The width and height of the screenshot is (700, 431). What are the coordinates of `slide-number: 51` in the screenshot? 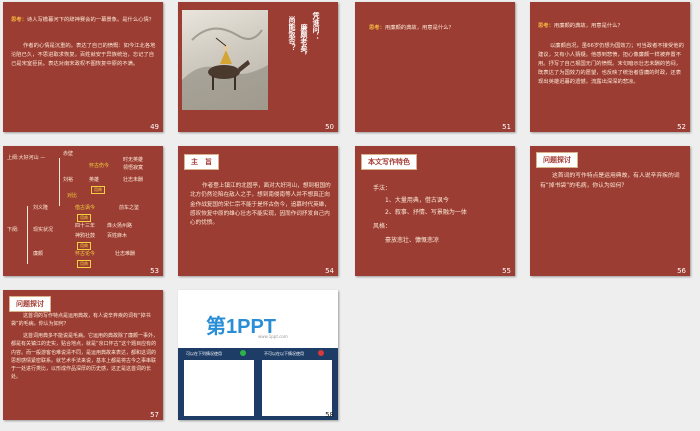 It's located at (506, 127).